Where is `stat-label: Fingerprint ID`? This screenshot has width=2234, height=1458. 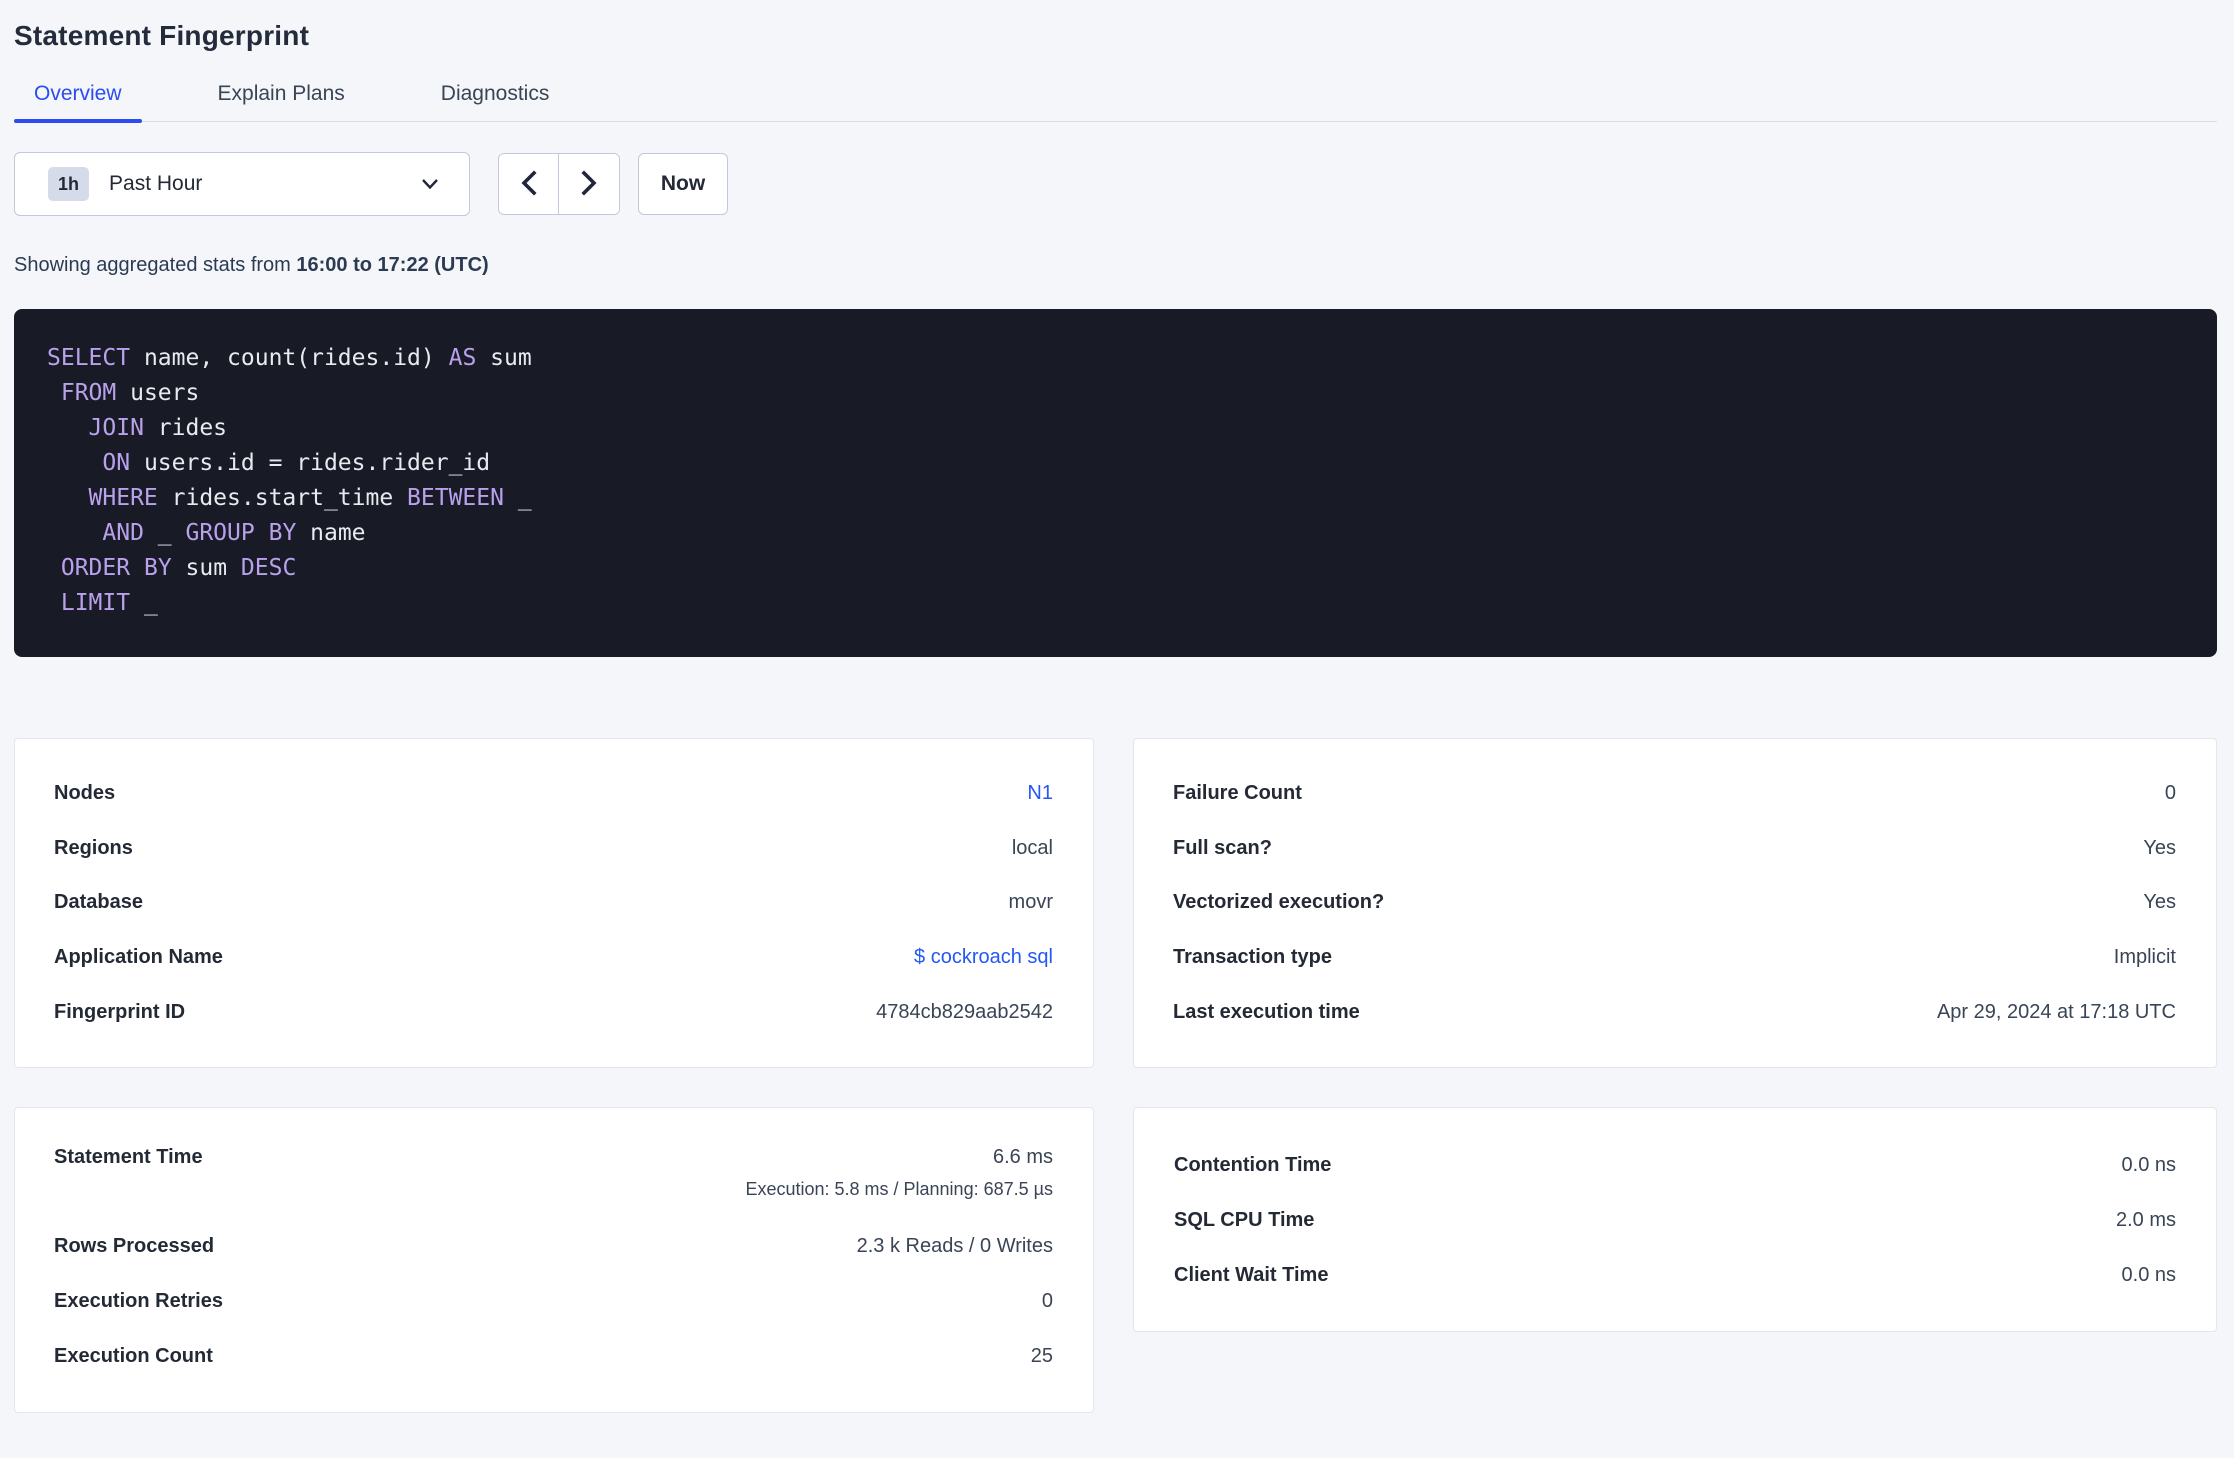
stat-label: Fingerprint ID is located at coordinates (120, 1012).